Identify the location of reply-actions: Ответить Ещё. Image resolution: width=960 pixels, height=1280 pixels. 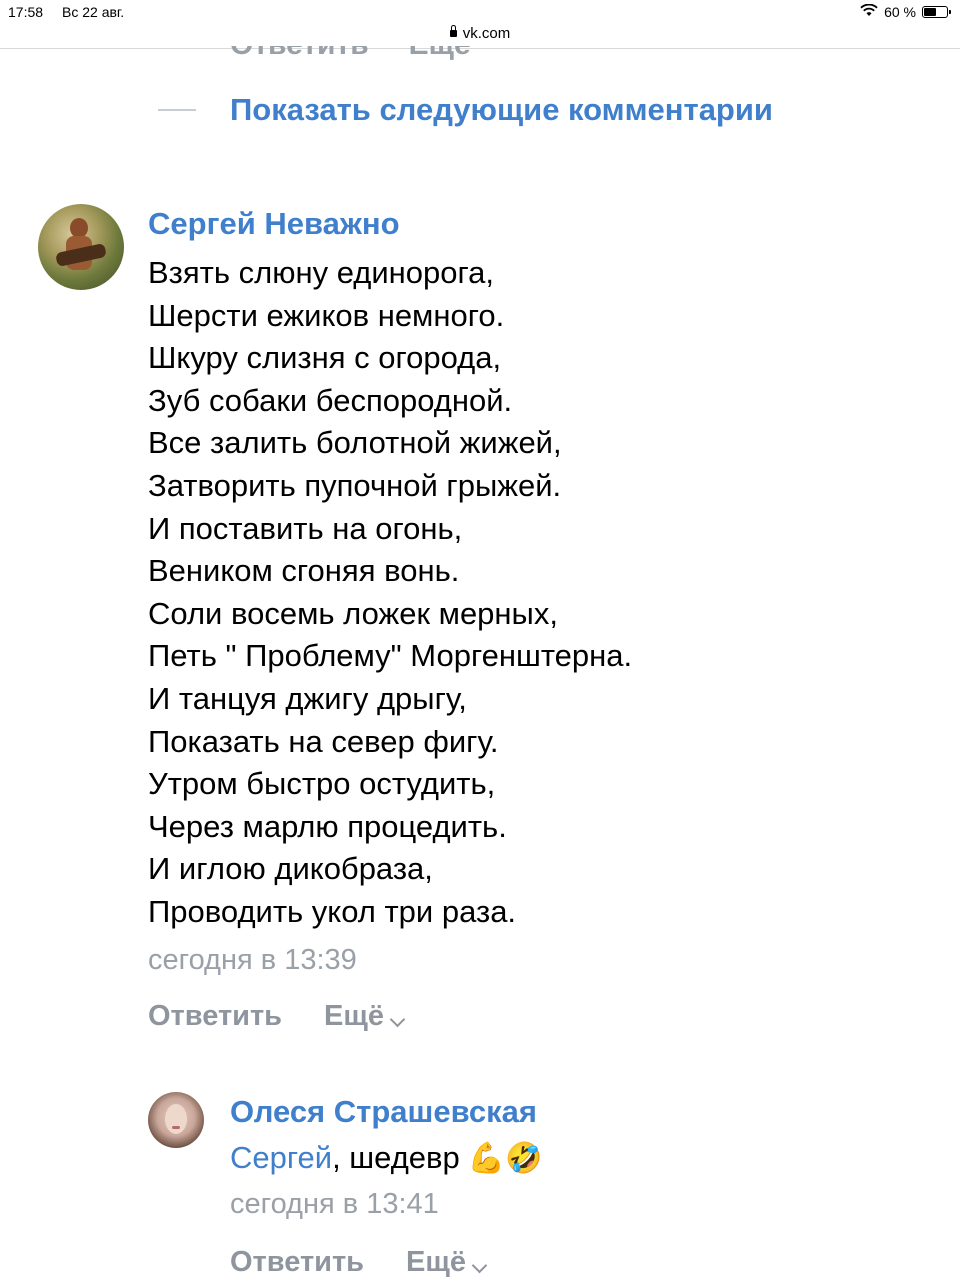
(359, 1262).